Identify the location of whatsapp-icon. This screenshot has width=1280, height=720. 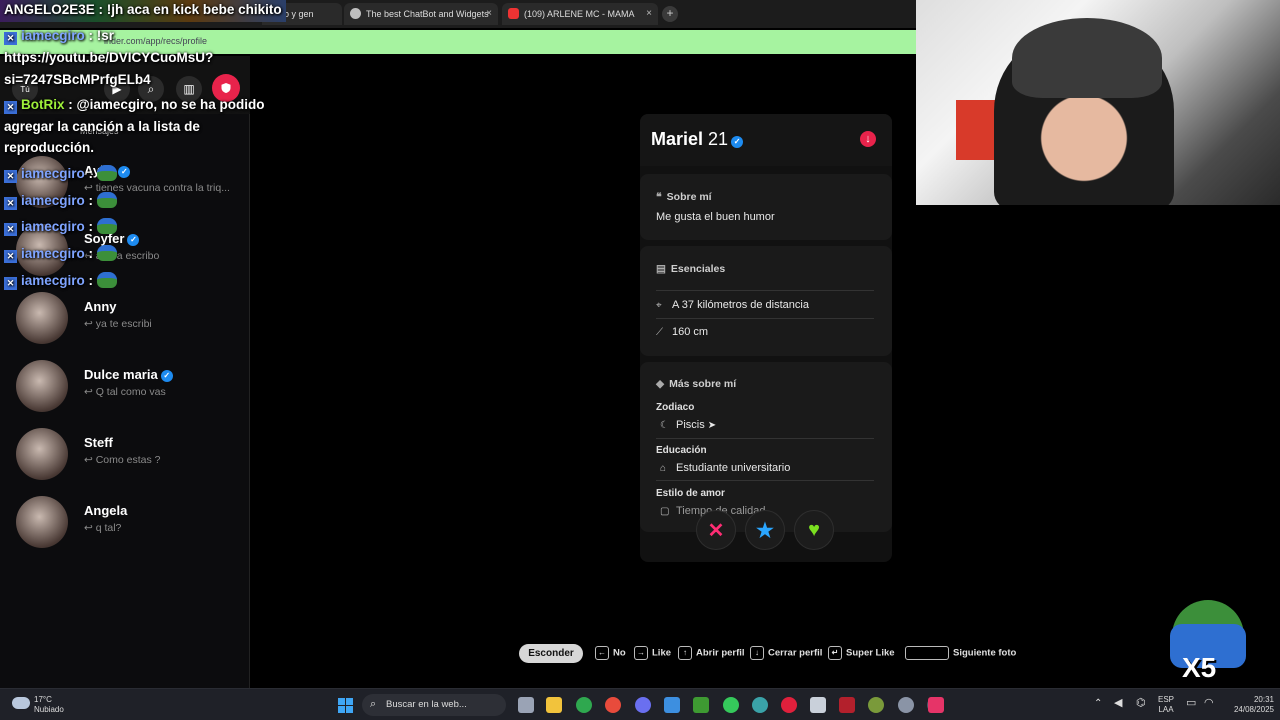
(731, 705).